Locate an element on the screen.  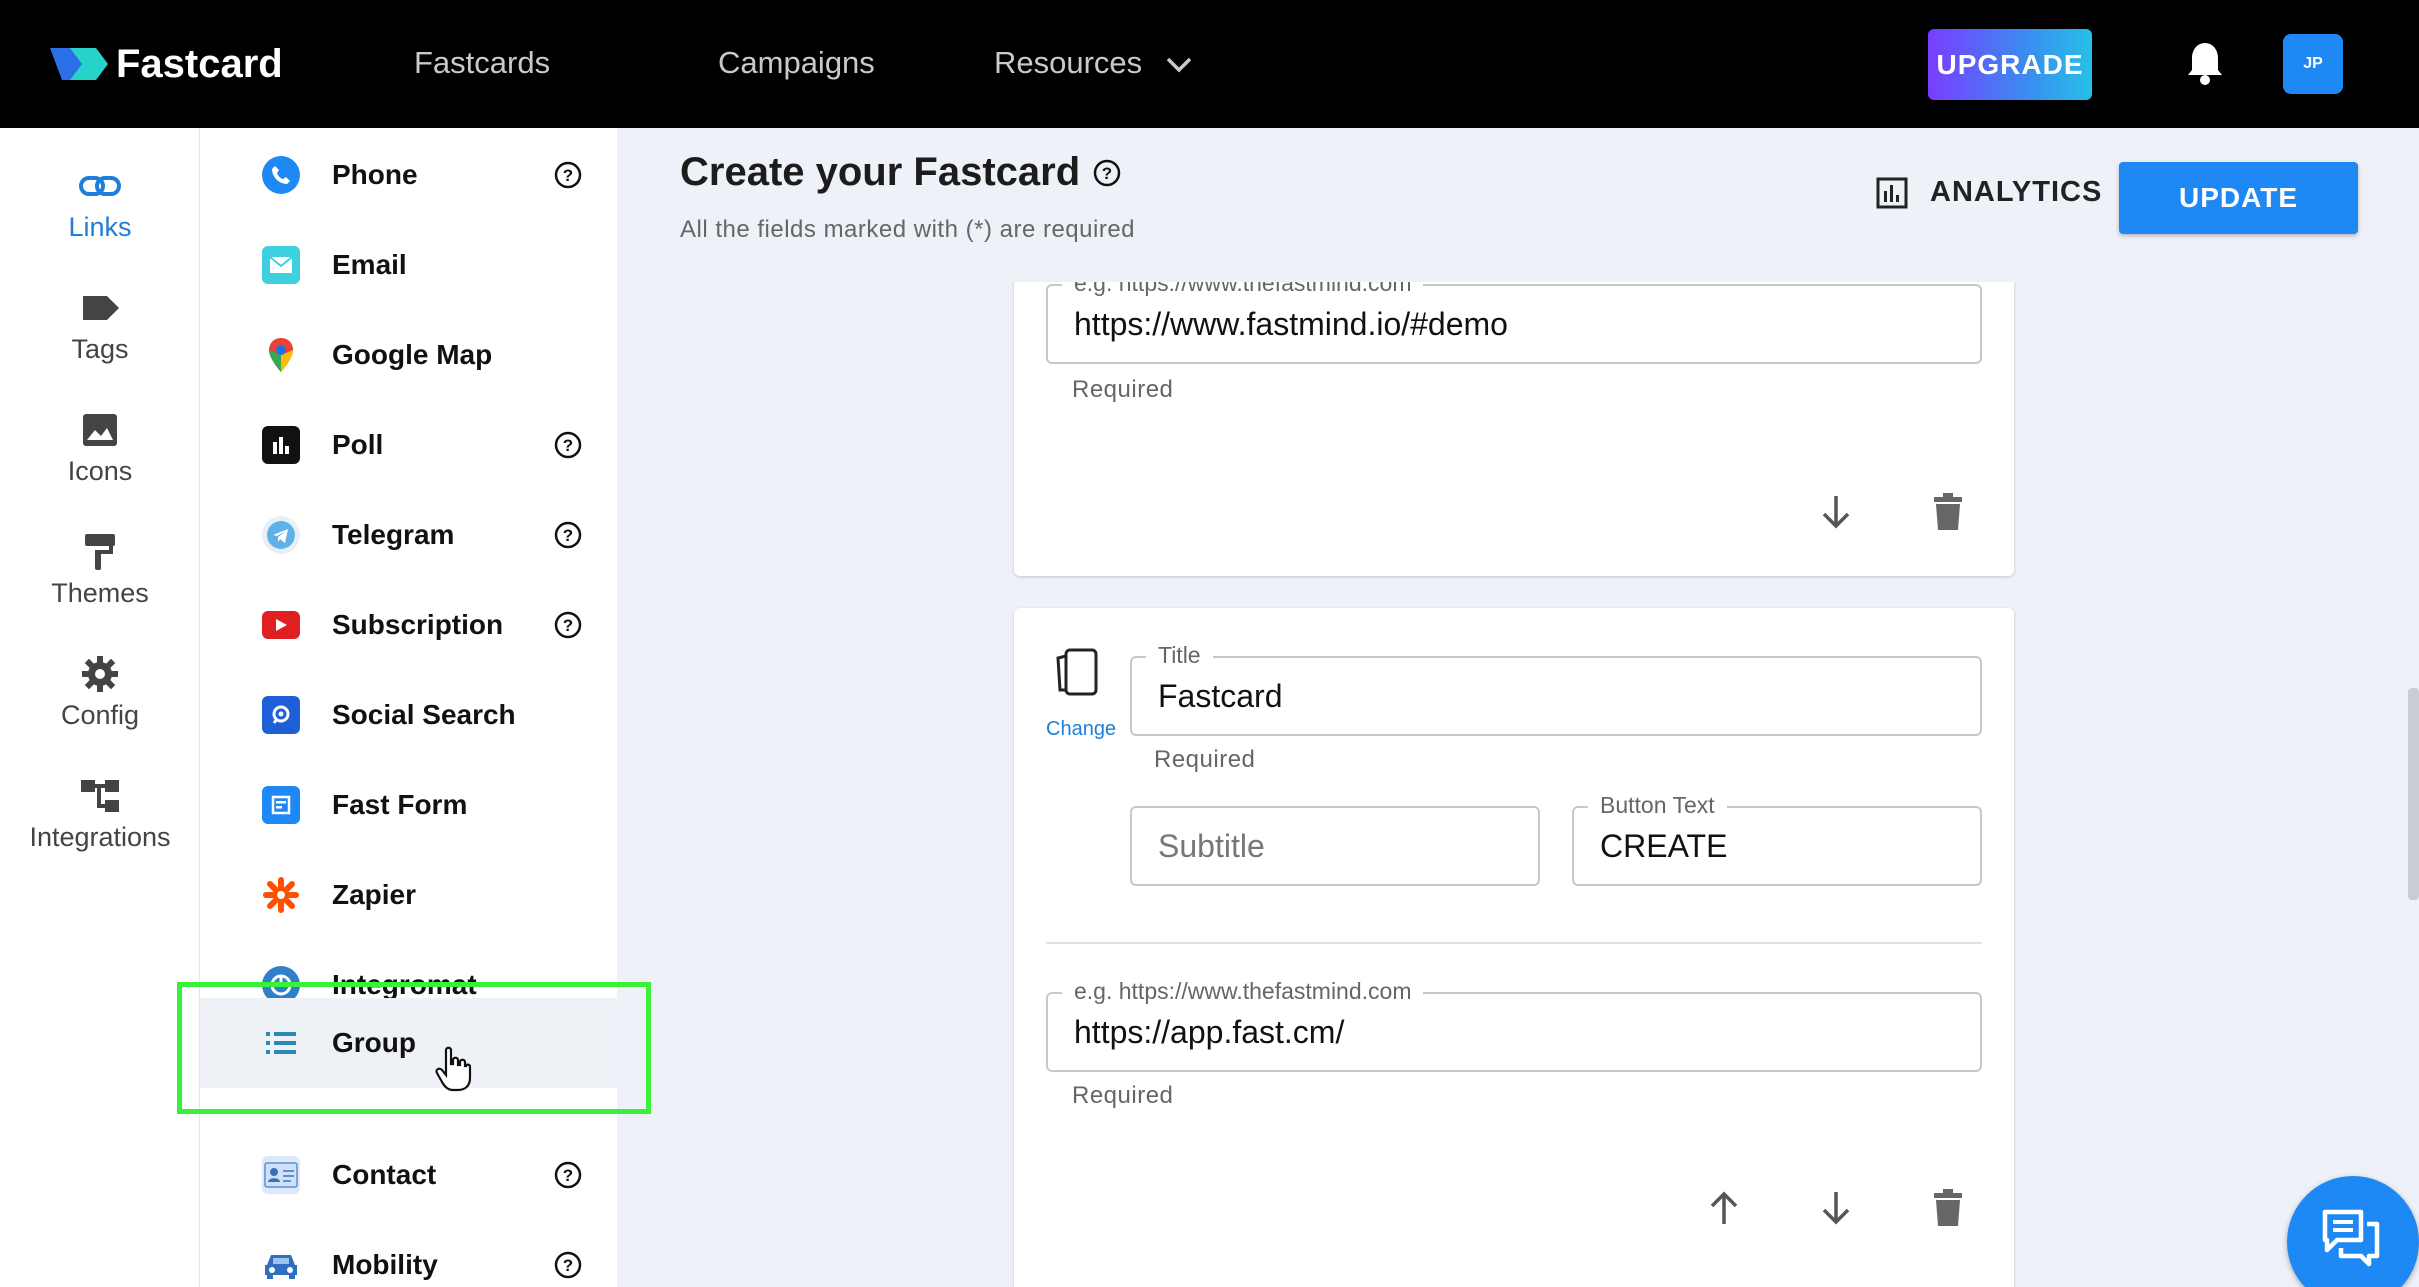
rail-item-links: Links is located at coordinates (100, 204).